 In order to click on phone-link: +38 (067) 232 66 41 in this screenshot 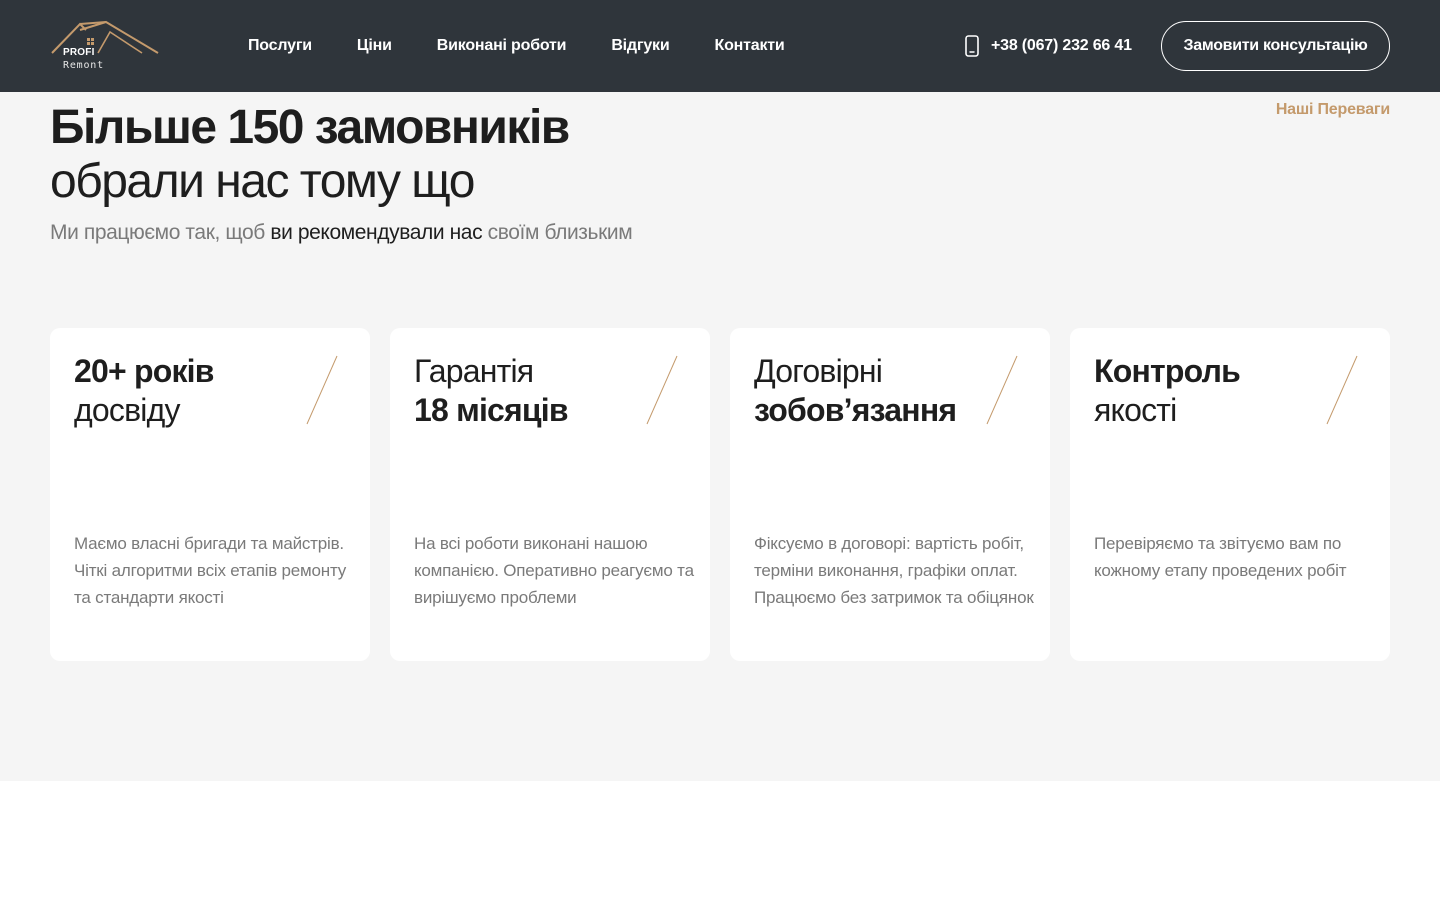, I will do `click(1048, 46)`.